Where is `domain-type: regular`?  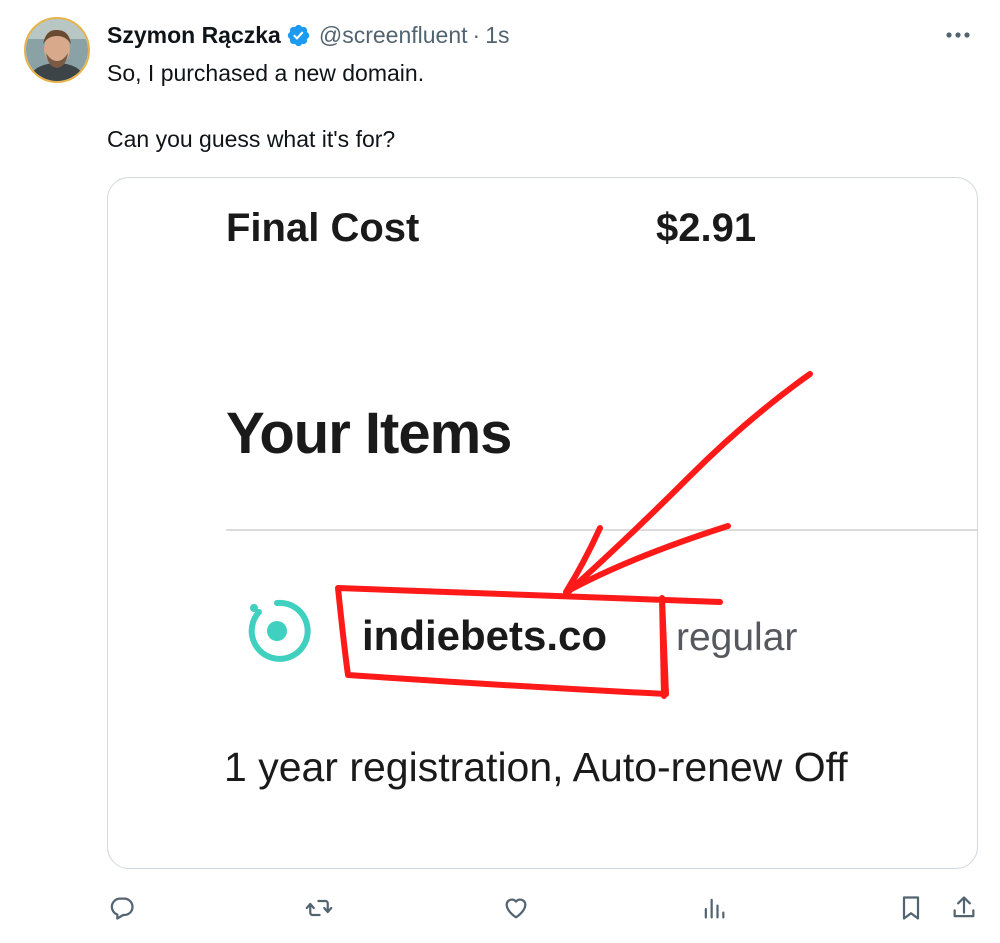
domain-type: regular is located at coordinates (737, 637).